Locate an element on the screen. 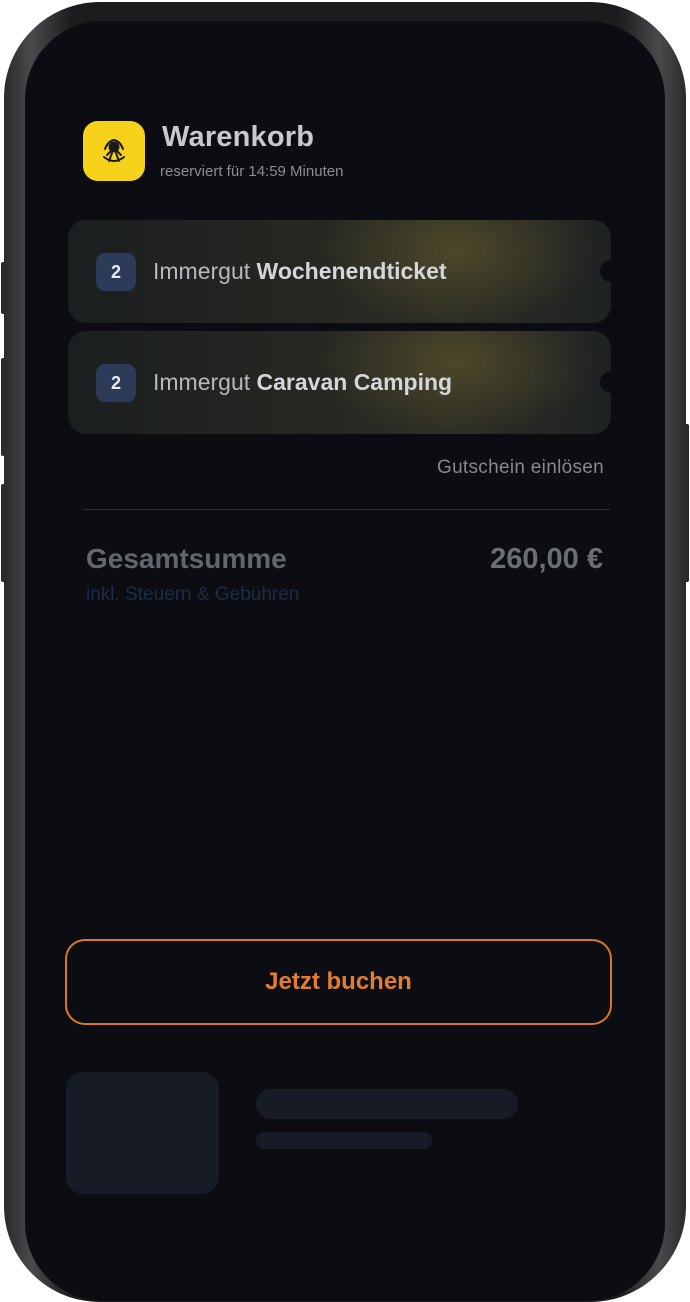 This screenshot has width=690, height=1302. cart-item: 2 Immergut Caravan Camping is located at coordinates (339, 382).